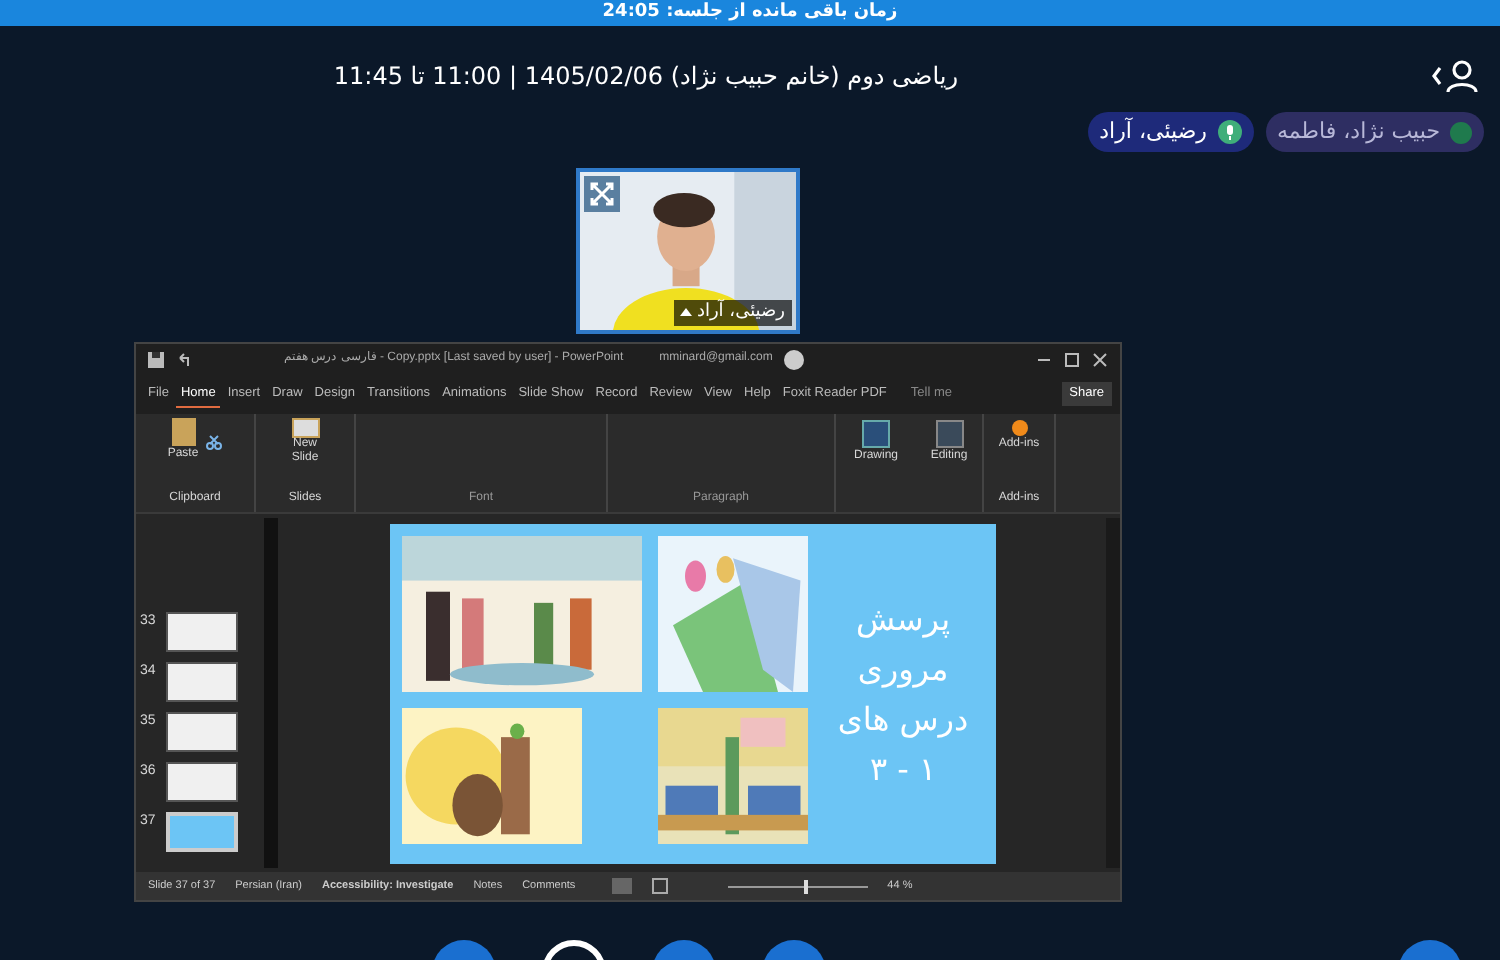 The image size is (1500, 960). I want to click on participant-name: رضیئی، آراد, so click(1153, 131).